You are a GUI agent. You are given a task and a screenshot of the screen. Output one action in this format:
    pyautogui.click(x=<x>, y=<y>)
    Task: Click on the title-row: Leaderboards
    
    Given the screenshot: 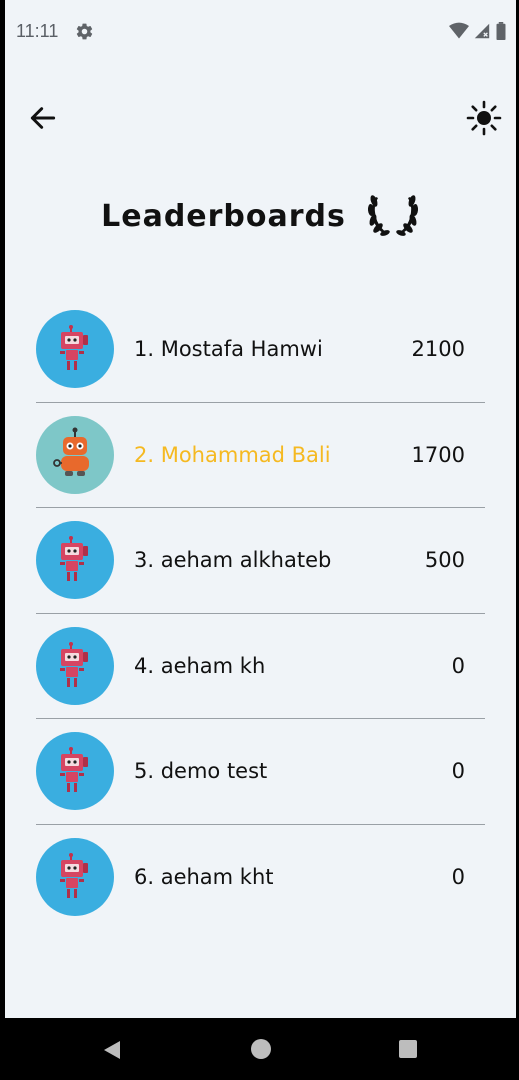 What is the action you would take?
    pyautogui.click(x=260, y=216)
    